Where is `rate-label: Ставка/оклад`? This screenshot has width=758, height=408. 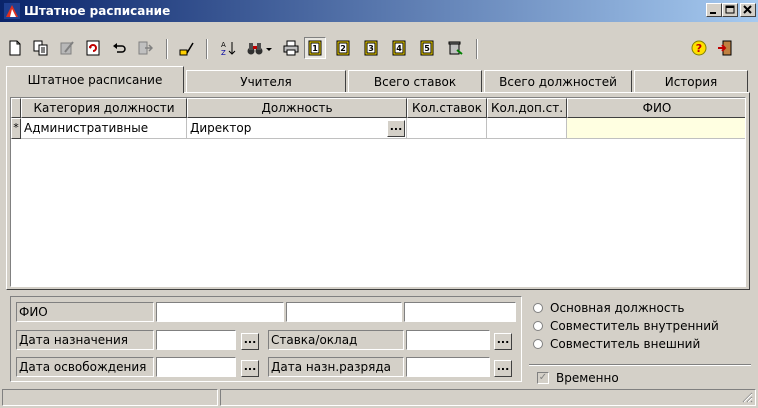 rate-label: Ставка/оклад is located at coordinates (336, 340).